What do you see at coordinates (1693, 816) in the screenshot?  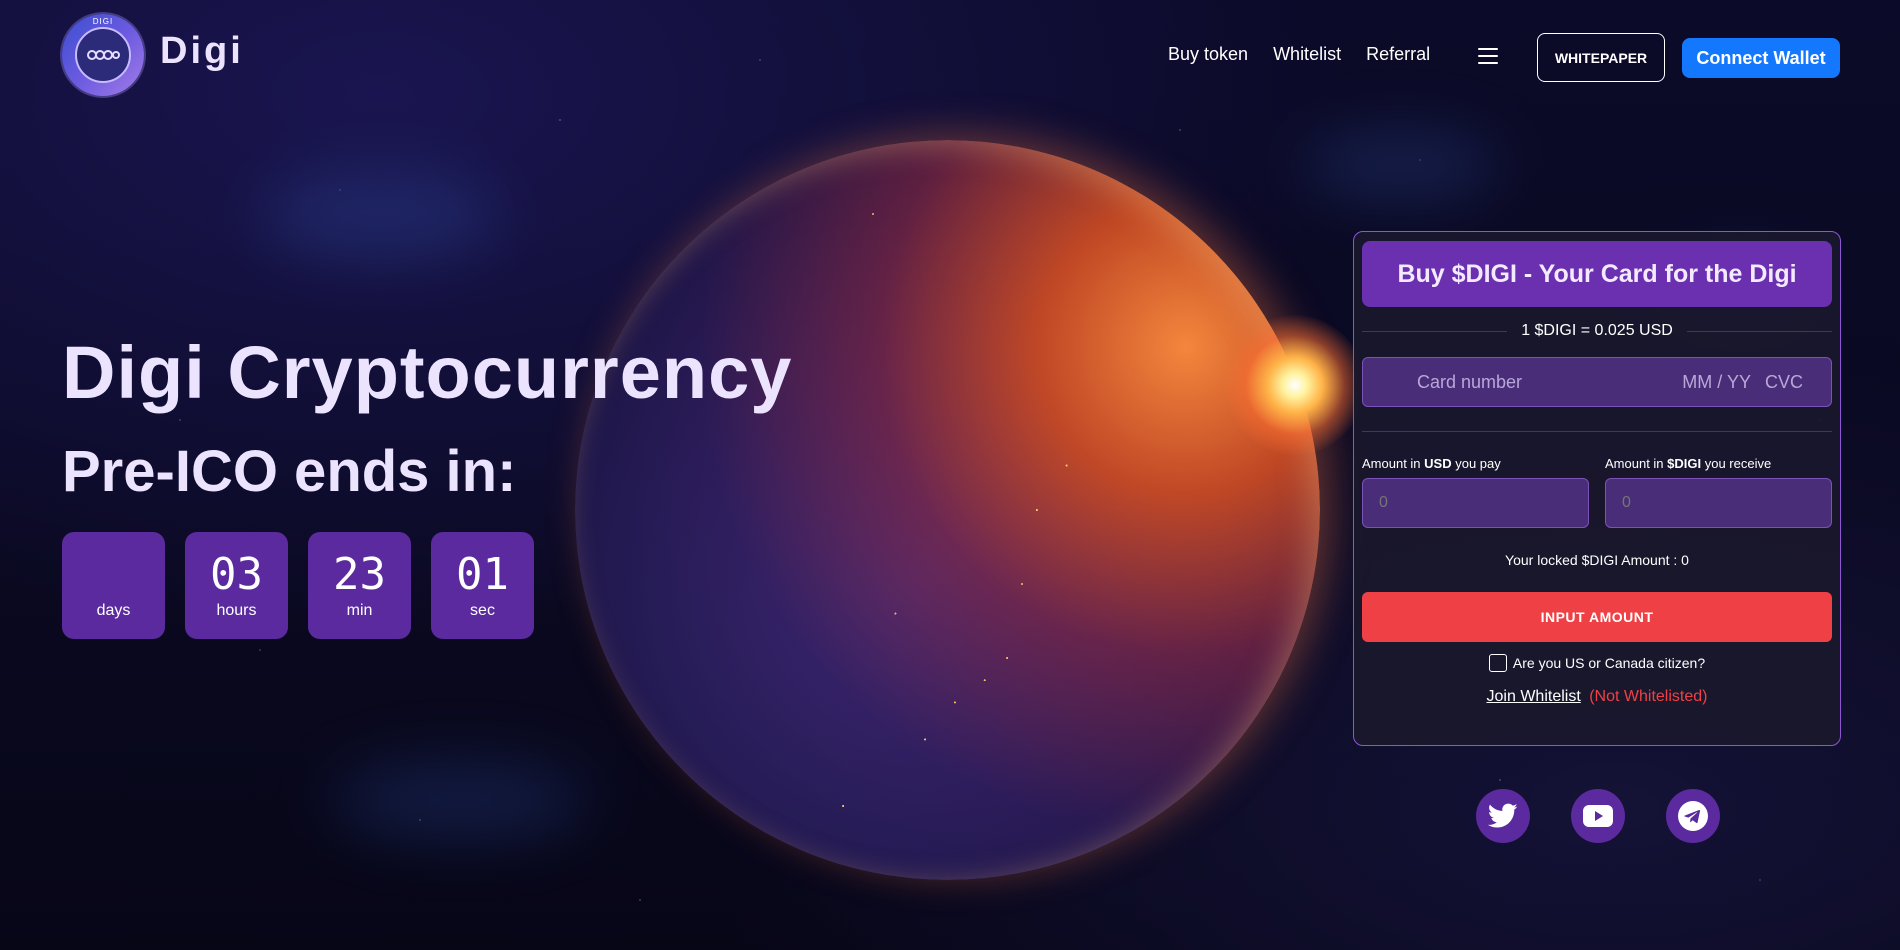 I see `telegram-icon` at bounding box center [1693, 816].